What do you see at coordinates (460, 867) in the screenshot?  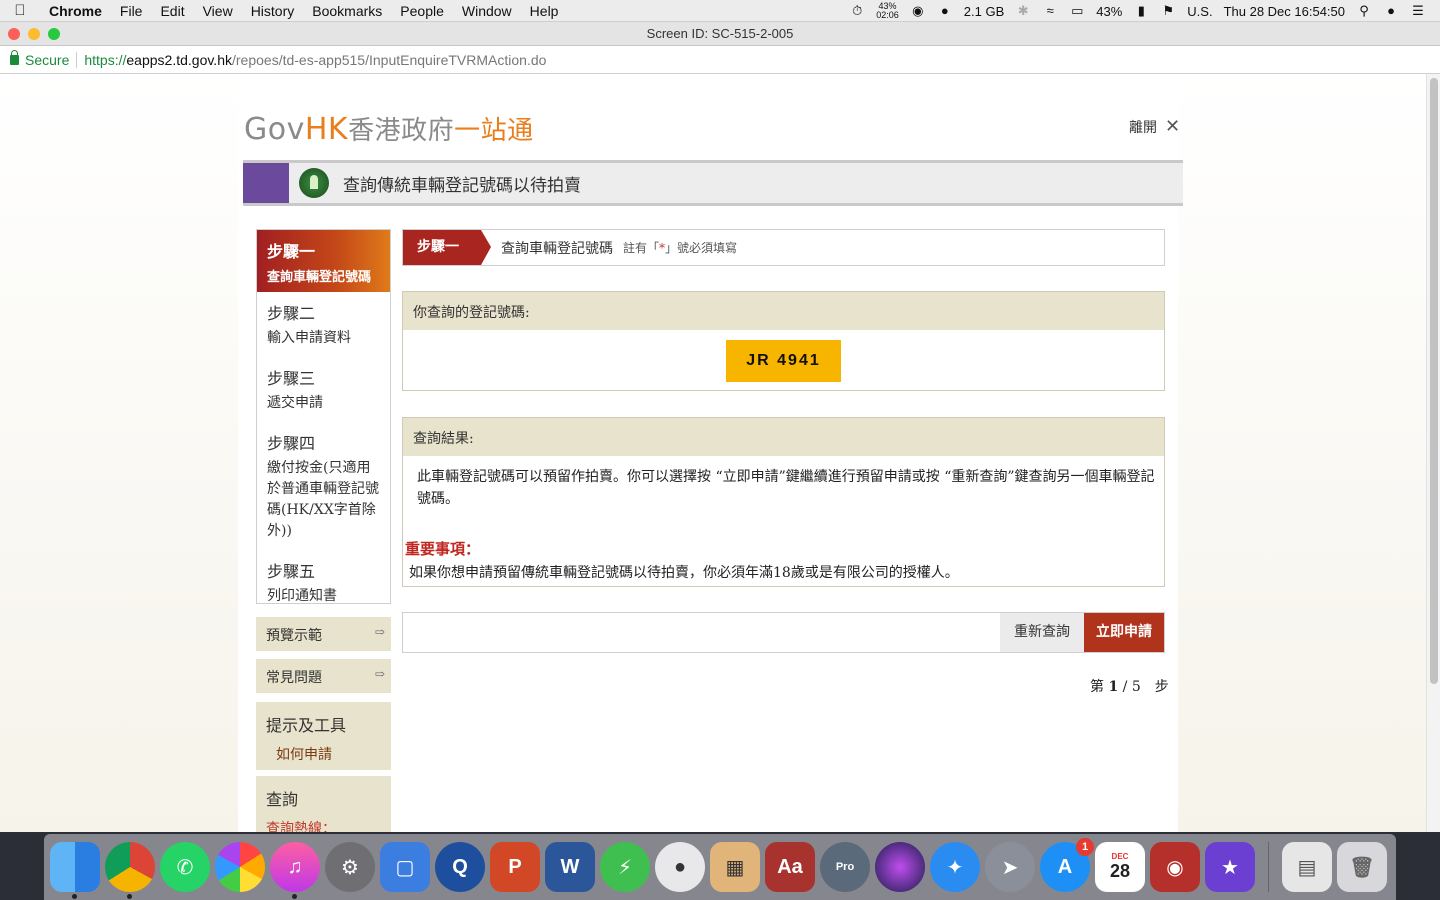 I see `quicktime-icon: Q` at bounding box center [460, 867].